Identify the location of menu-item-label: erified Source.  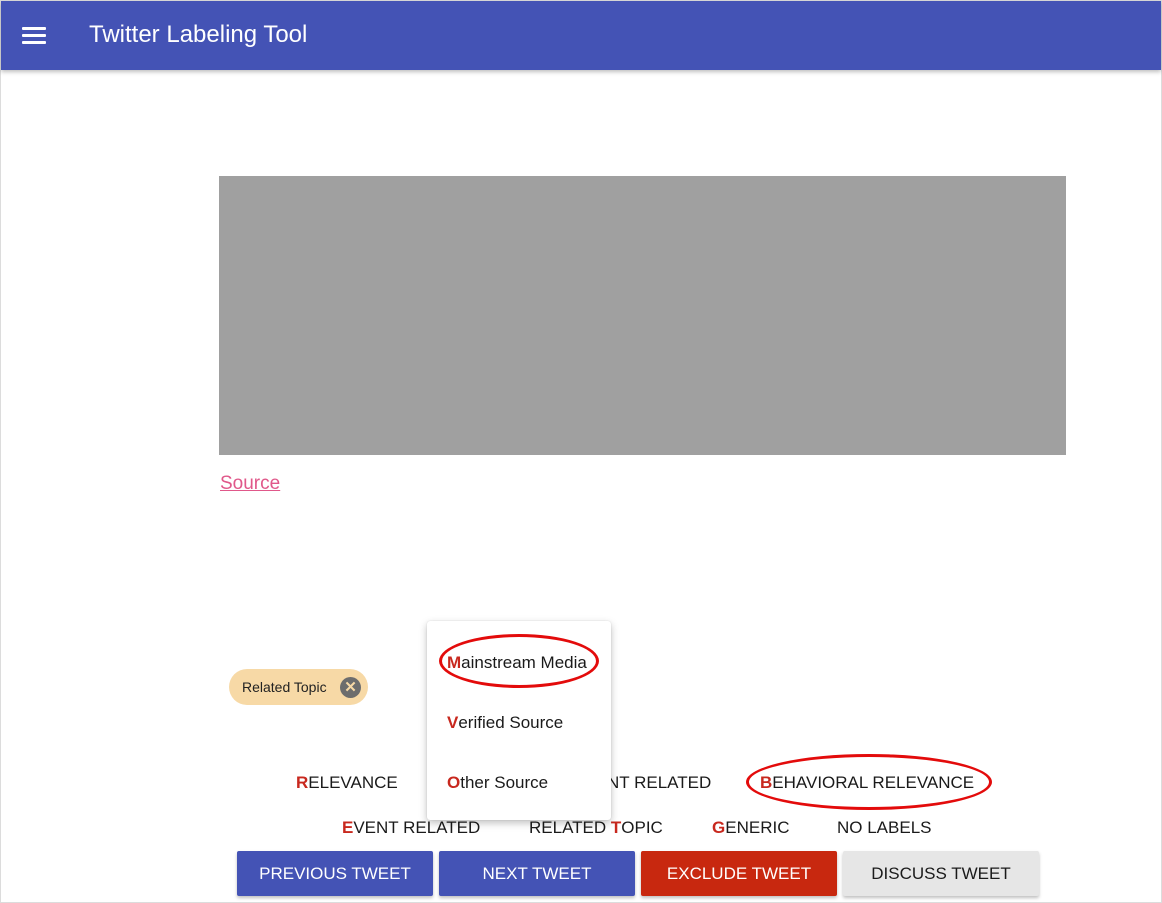
(511, 722).